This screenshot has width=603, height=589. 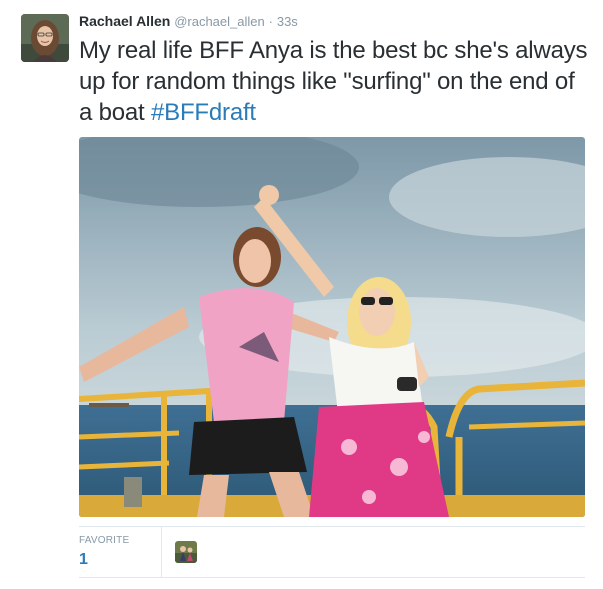 I want to click on author-handle: @rachael_allen, so click(x=219, y=21).